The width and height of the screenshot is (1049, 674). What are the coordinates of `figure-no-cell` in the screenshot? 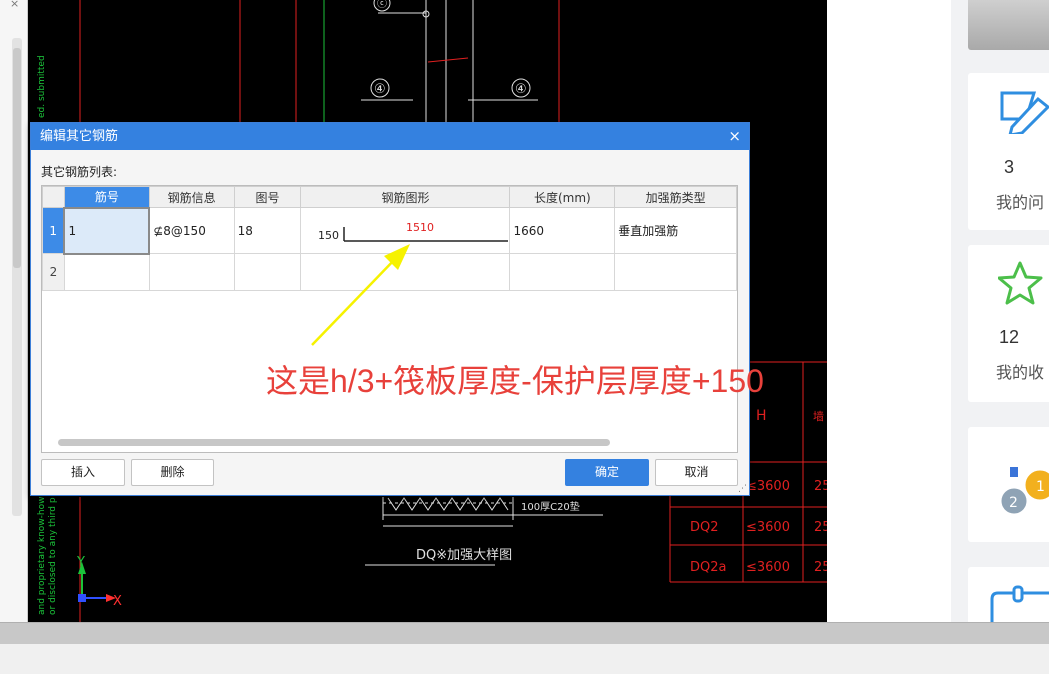 It's located at (267, 272).